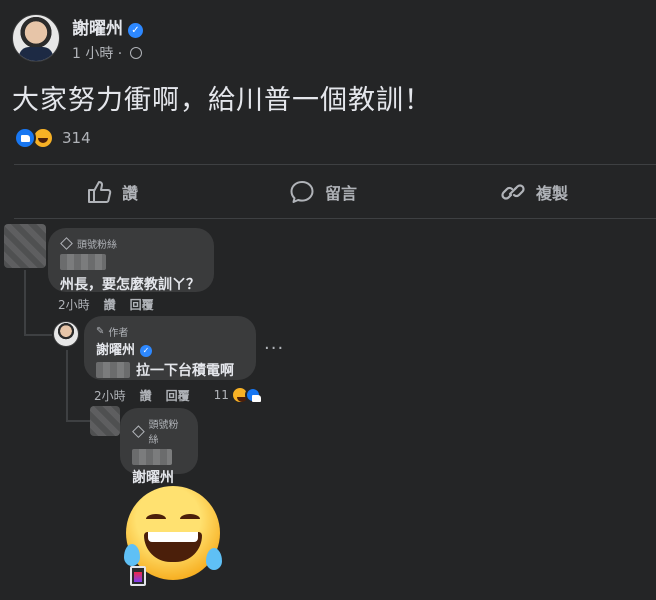  What do you see at coordinates (138, 576) in the screenshot?
I see `sticker-icon` at bounding box center [138, 576].